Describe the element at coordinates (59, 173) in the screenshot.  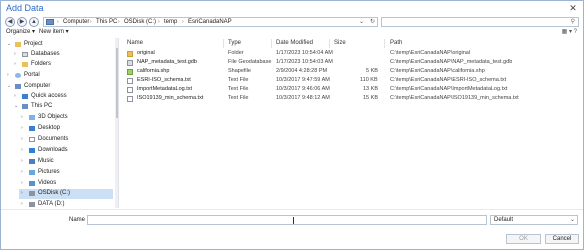
I see `tree-item-pictures: › Pictures` at that location.